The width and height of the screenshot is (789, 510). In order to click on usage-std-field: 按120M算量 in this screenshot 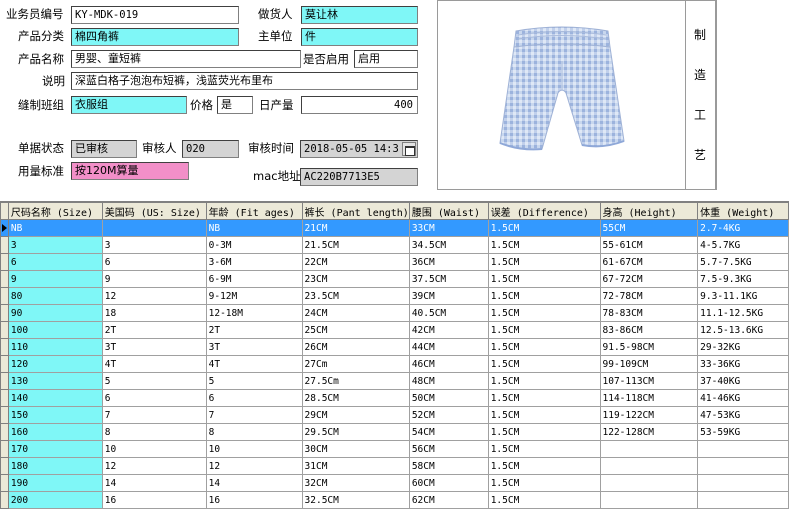, I will do `click(130, 171)`.